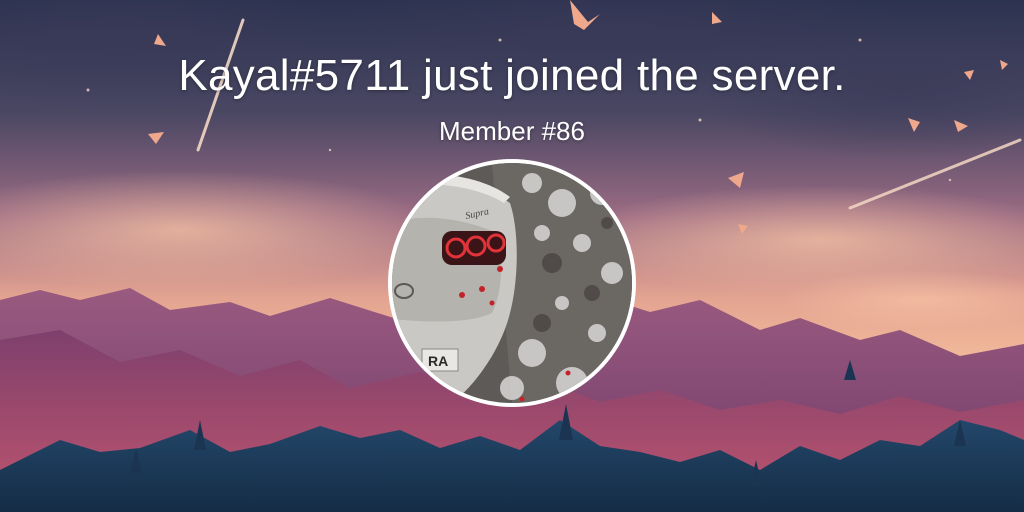 This screenshot has height=512, width=1024. Describe the element at coordinates (438, 361) in the screenshot. I see `plate-text: RA` at that location.